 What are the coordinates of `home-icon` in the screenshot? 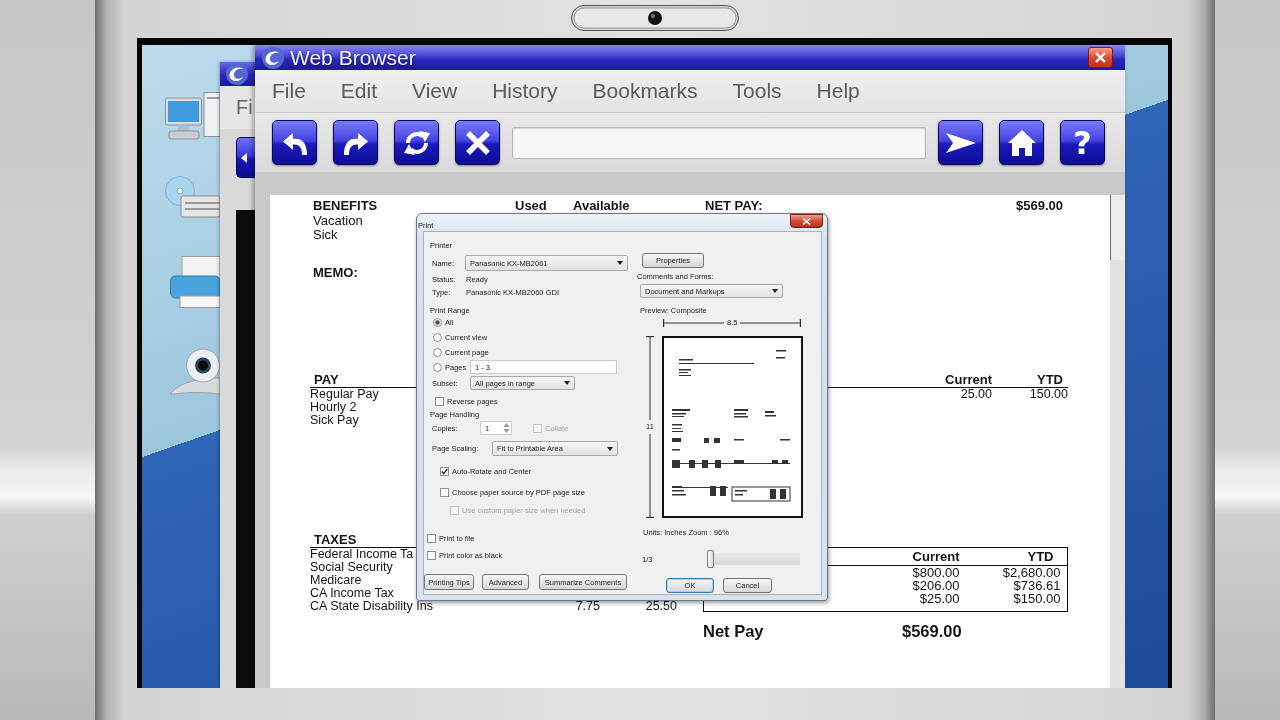 It's located at (1021, 142).